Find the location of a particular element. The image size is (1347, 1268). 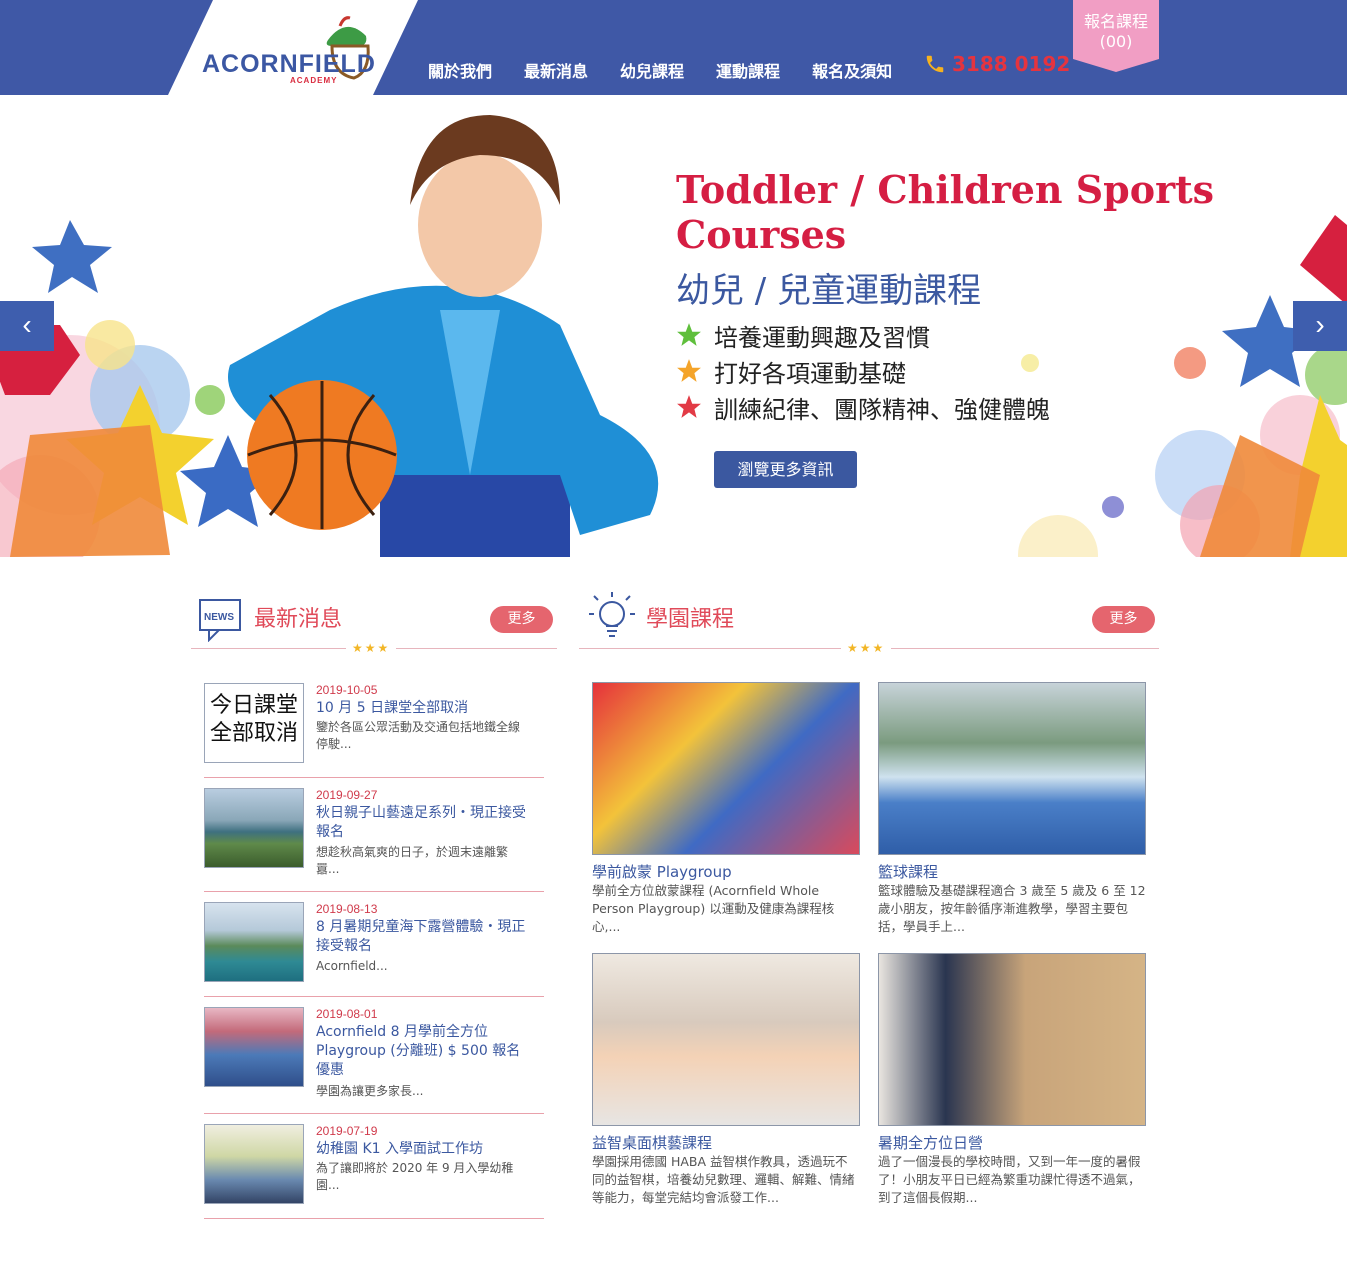

hero-bullet-list: 培養運動興趣及習慣 打好各項運動基礎 訓練紀律、團隊精神、強健體魄 is located at coordinates (863, 371).